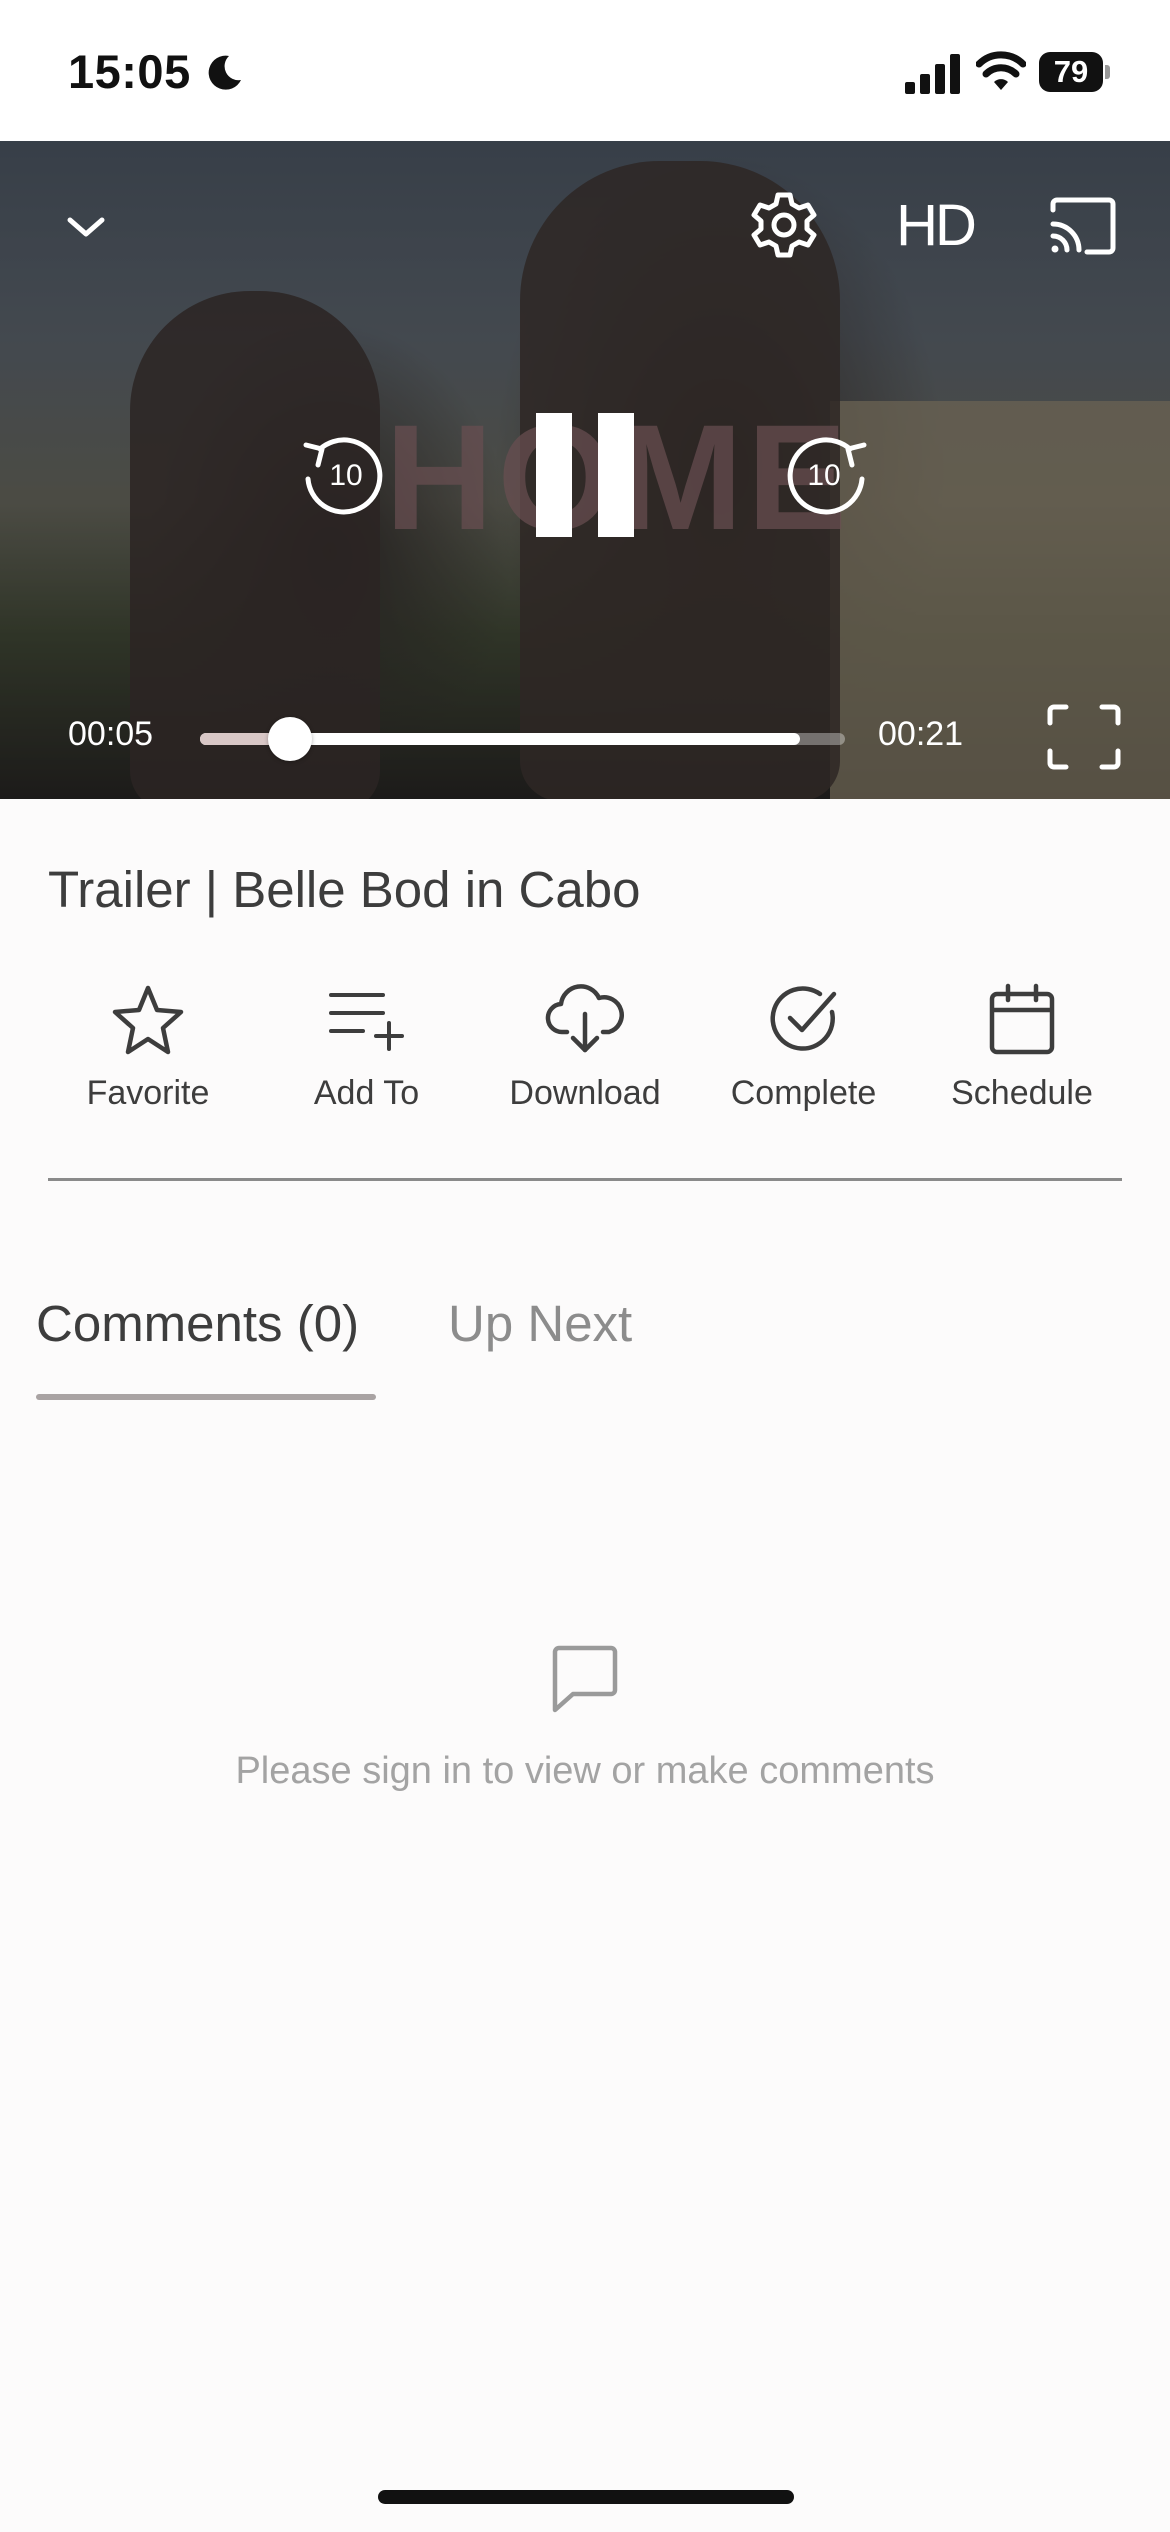  I want to click on wifi-icon, so click(1001, 70).